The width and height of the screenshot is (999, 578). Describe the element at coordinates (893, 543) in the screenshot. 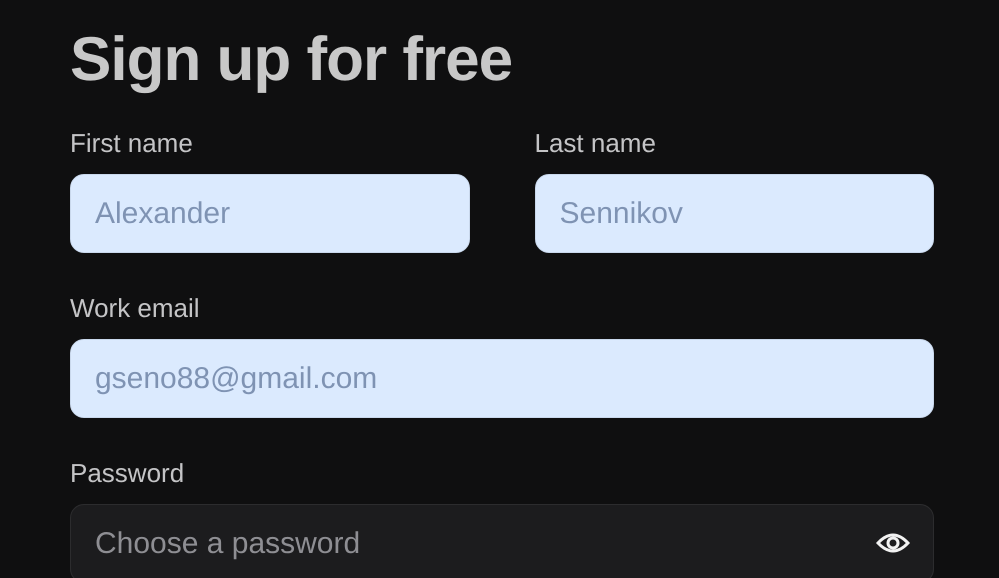

I see `eye-icon` at that location.